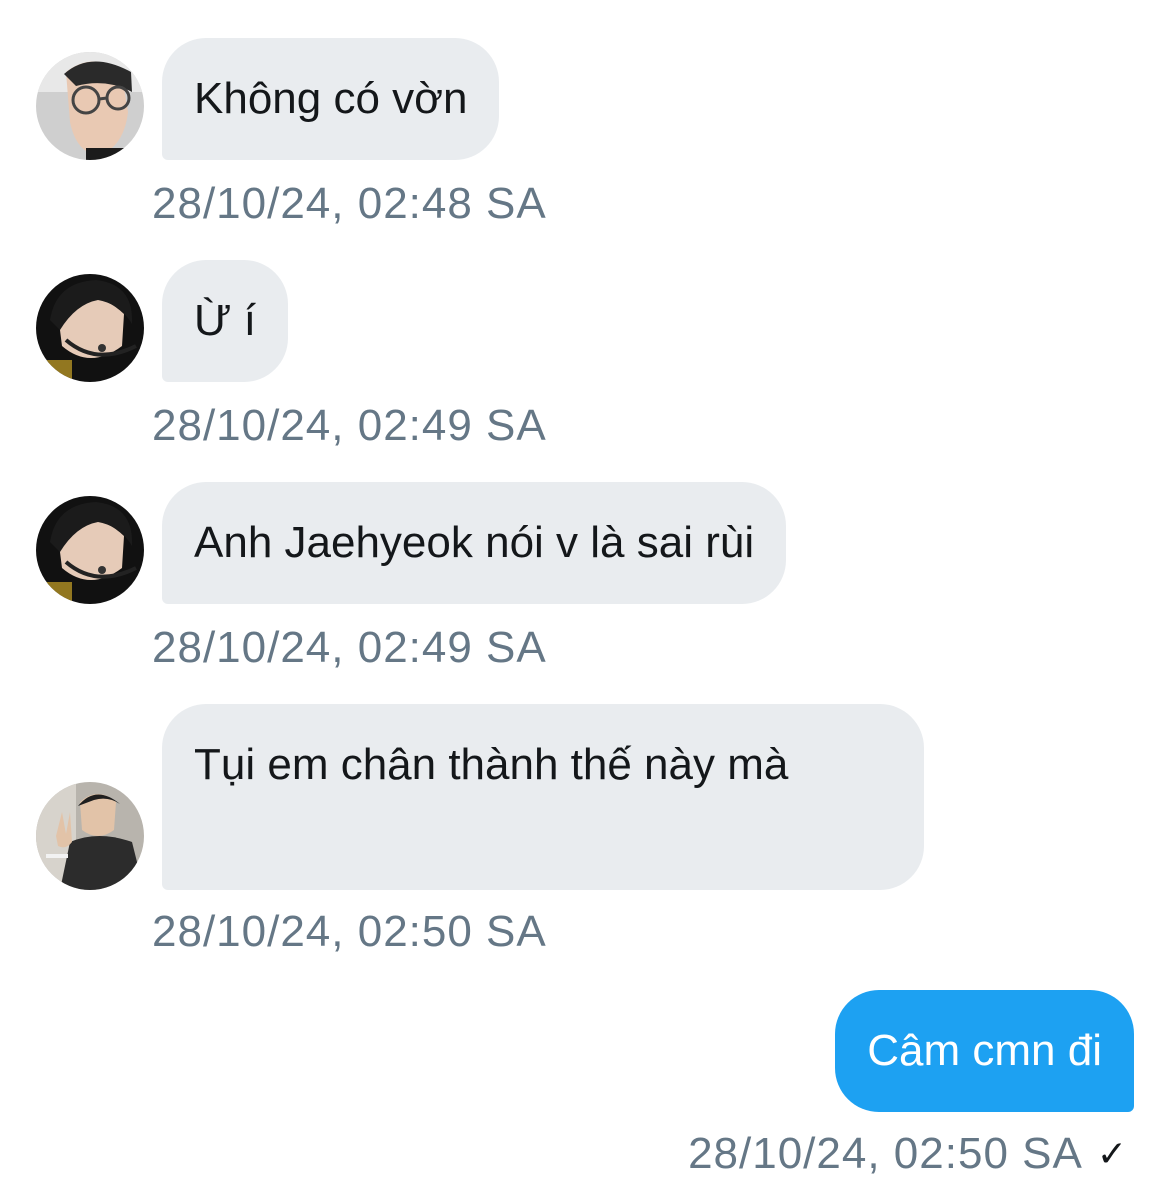 The width and height of the screenshot is (1170, 1195). I want to click on message-text: Tụi em chân thành thế này mà, so click(491, 764).